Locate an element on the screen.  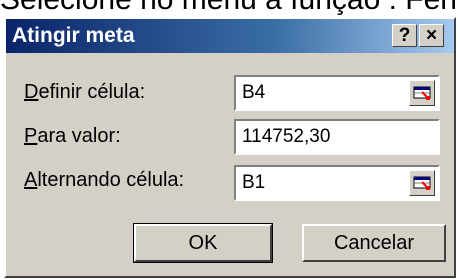
to-value-field: 114752,30 is located at coordinates (337, 137).